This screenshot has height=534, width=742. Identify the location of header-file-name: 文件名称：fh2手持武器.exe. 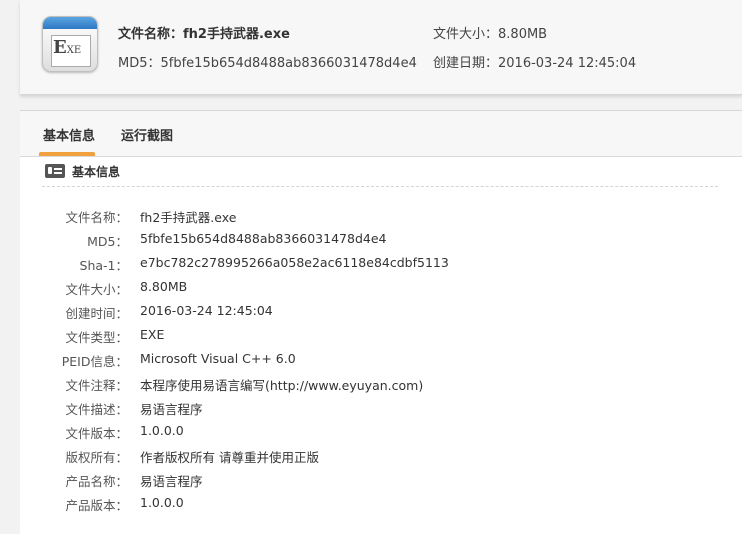
(204, 32).